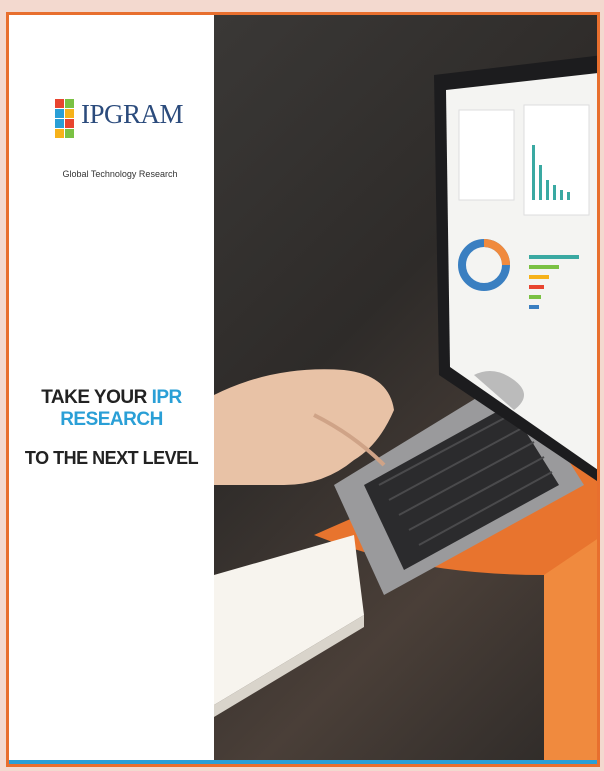  Describe the element at coordinates (65, 119) in the screenshot. I see `logo-mark-icon` at that location.